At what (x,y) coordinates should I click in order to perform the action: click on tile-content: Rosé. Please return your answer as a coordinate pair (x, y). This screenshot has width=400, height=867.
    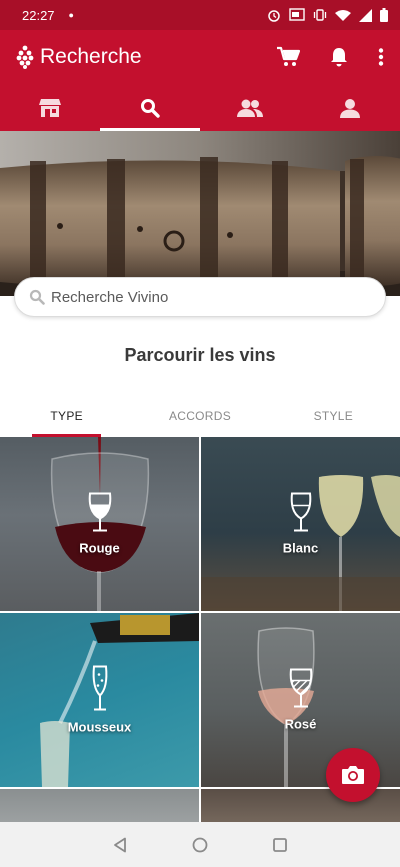
    Looking at the image, I should click on (300, 700).